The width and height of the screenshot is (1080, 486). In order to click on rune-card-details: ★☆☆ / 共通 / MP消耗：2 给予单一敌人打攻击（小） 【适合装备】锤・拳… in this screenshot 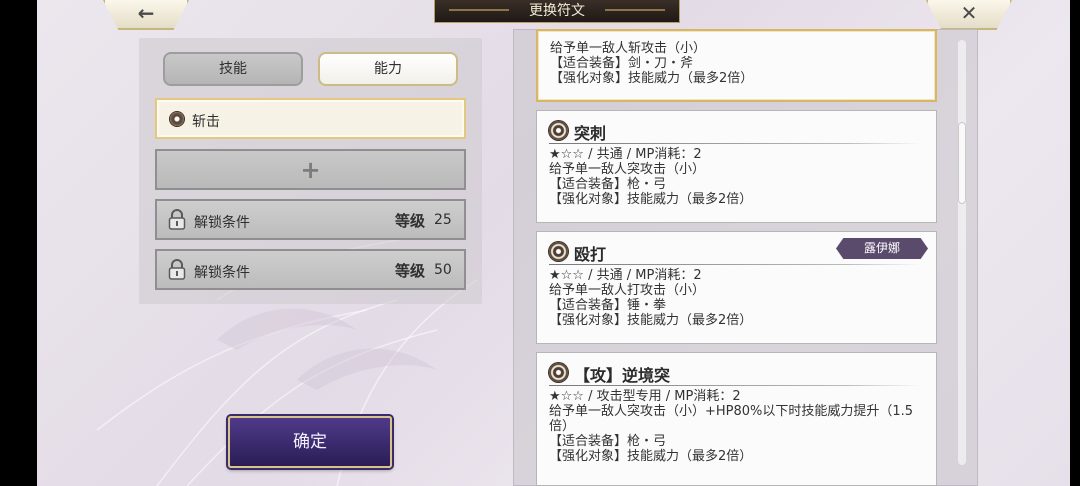, I will do `click(736, 298)`.